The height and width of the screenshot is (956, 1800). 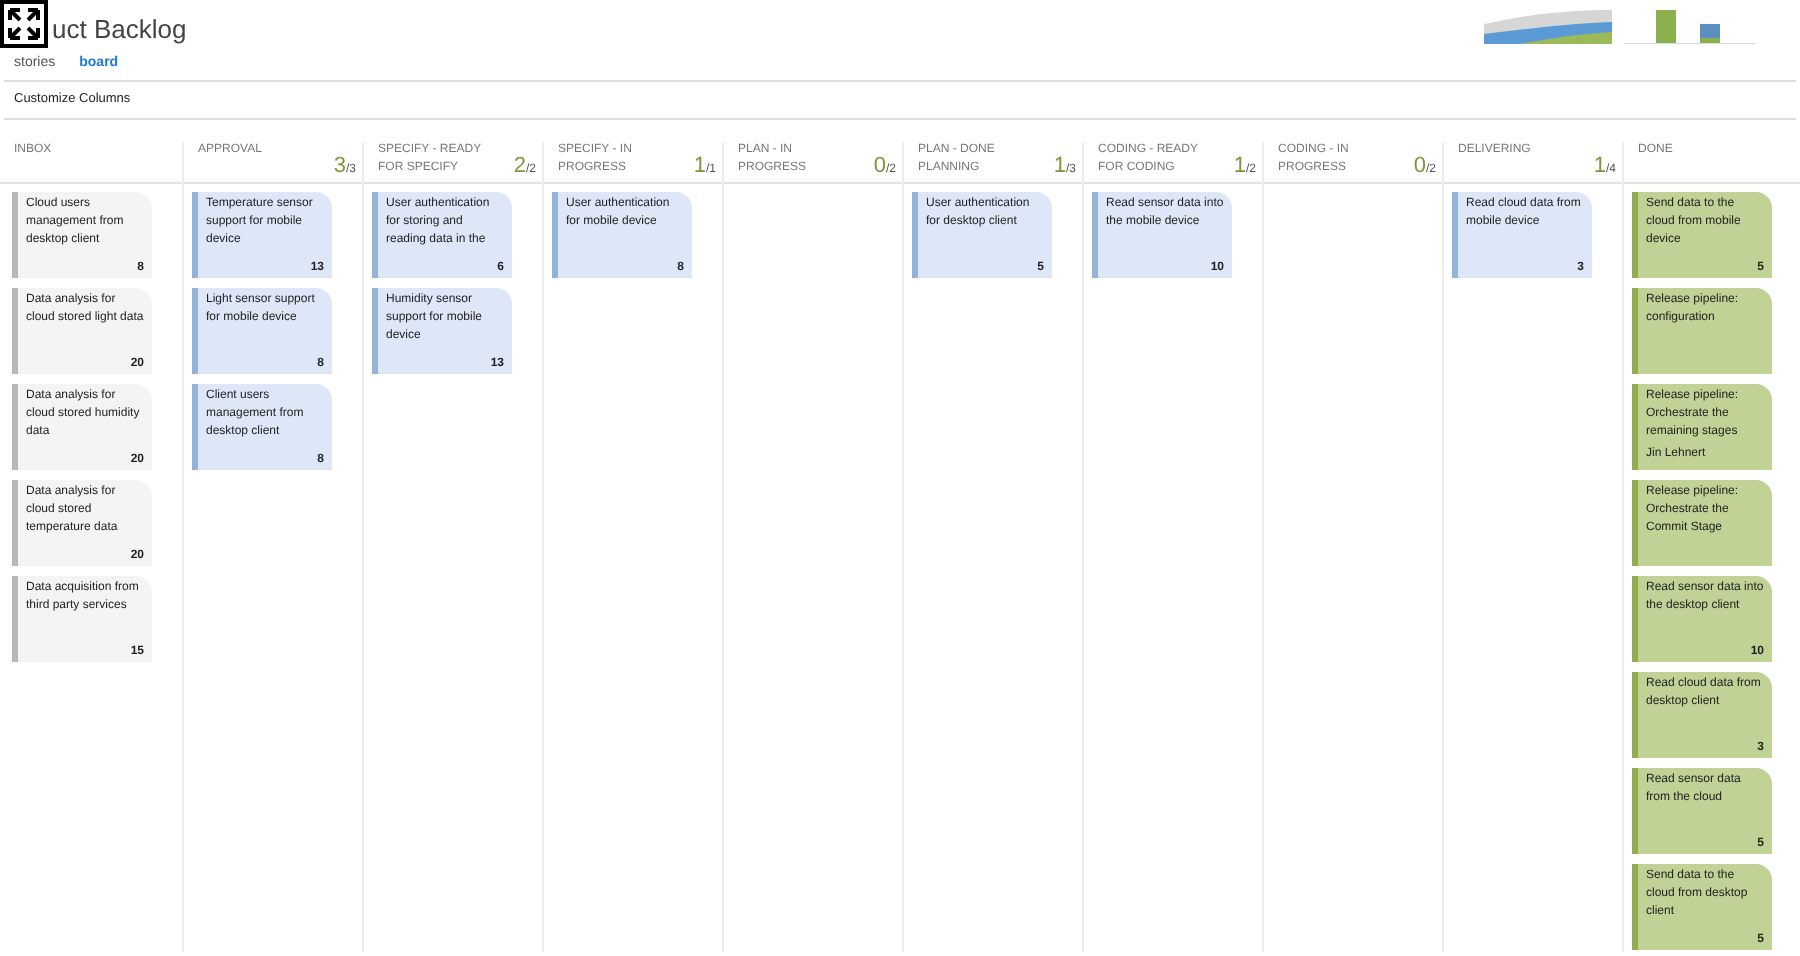 I want to click on expand-icon, so click(x=24, y=24).